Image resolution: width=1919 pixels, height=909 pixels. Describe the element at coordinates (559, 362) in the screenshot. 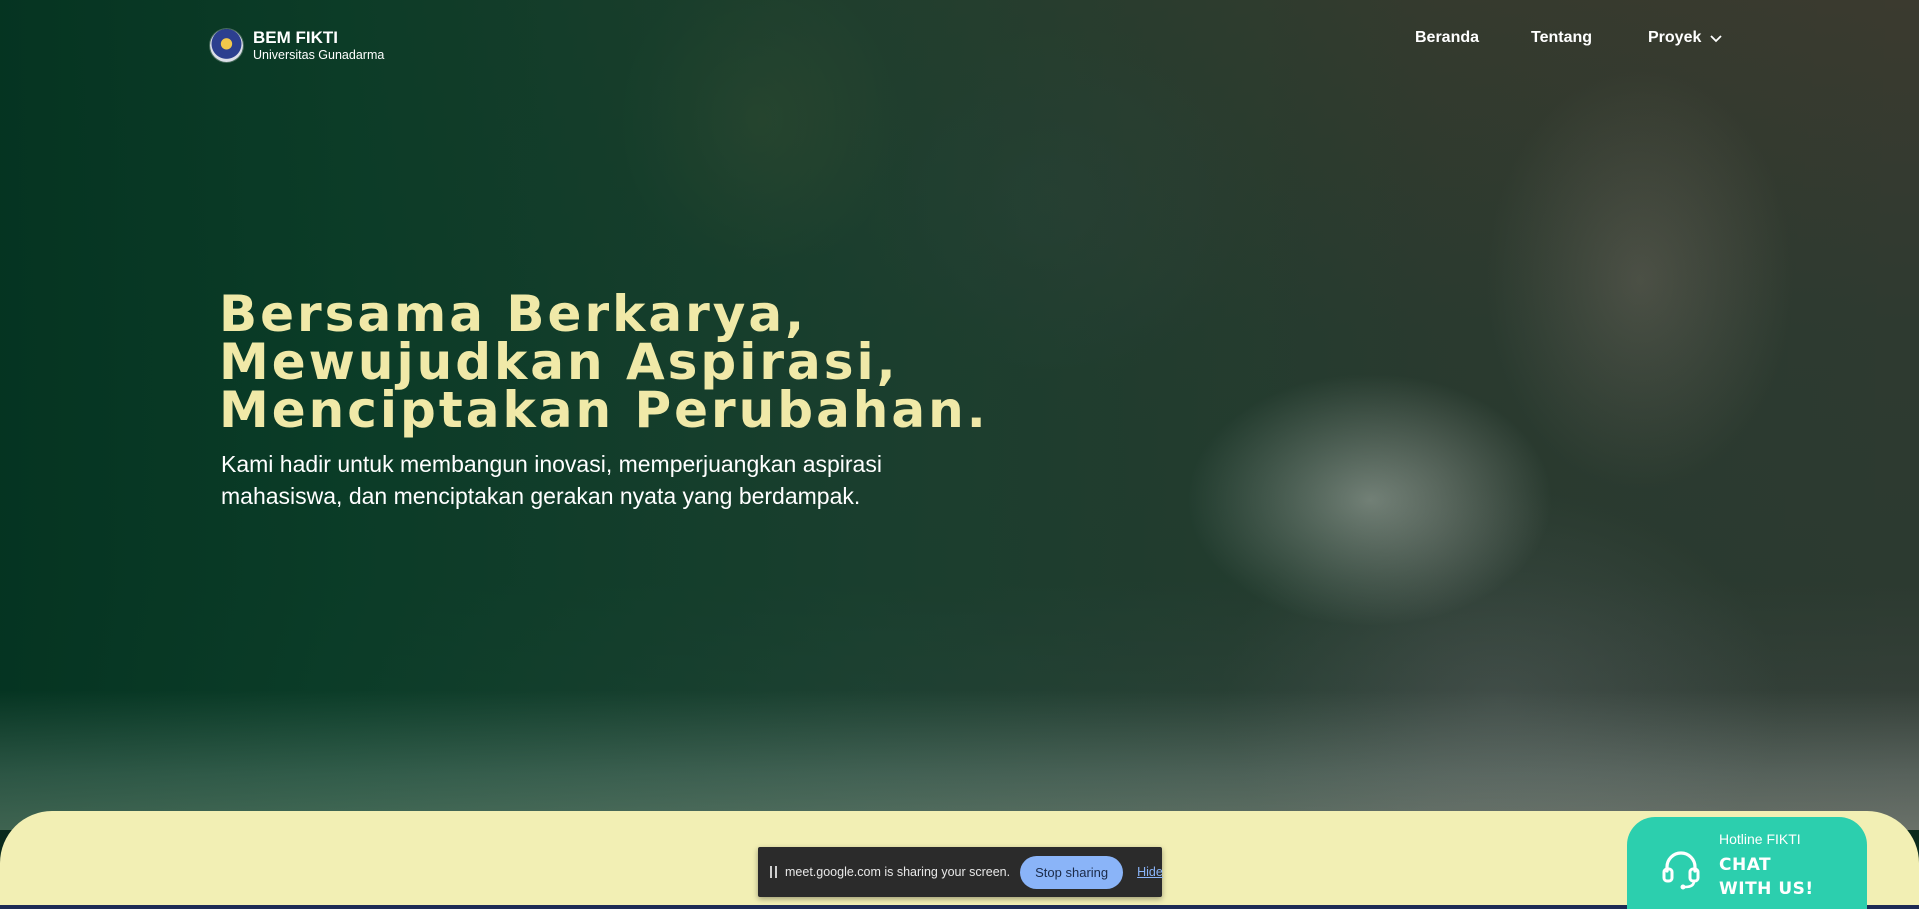

I see `hero-headline-line: Mewujudkan Aspirasi,` at that location.